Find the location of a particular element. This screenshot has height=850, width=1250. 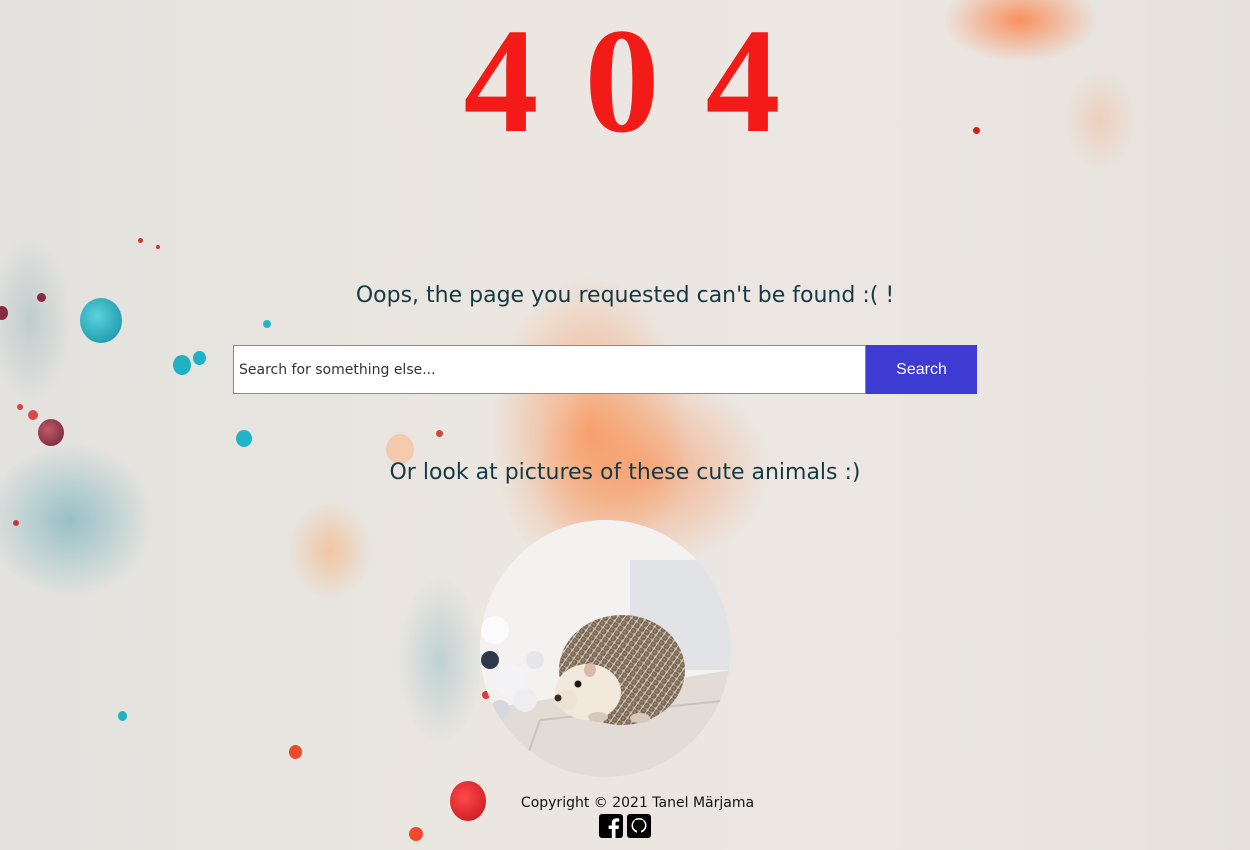

search-input is located at coordinates (549, 369).